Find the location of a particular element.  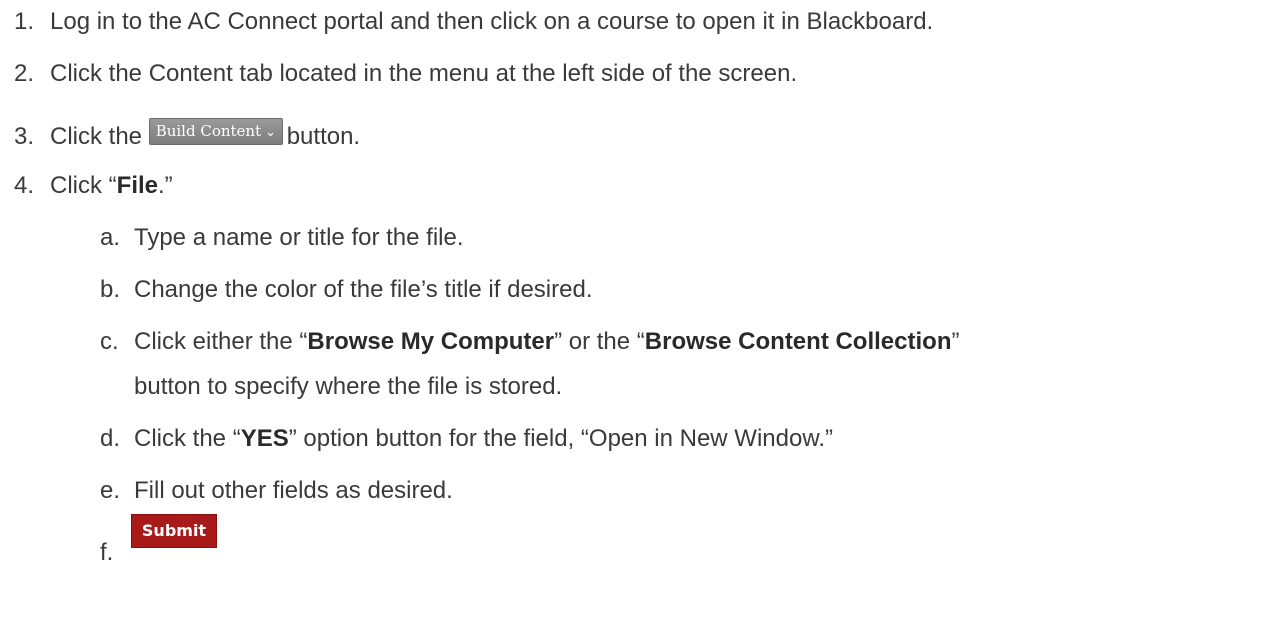

step-text: Click “File.” is located at coordinates (111, 186).